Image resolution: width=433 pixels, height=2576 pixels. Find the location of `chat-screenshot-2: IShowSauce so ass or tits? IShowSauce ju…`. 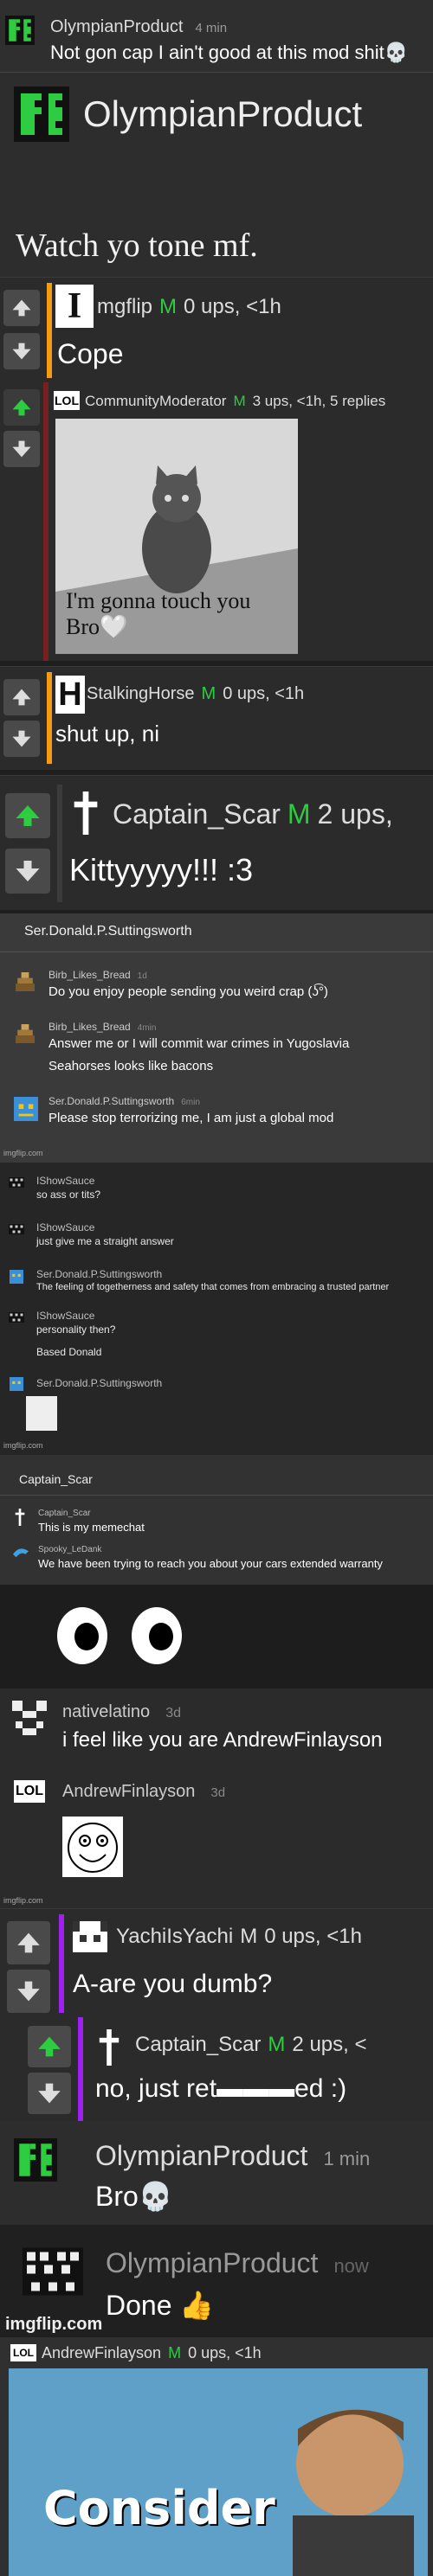

chat-screenshot-2: IShowSauce so ass or tits? IShowSauce ju… is located at coordinates (216, 1309).